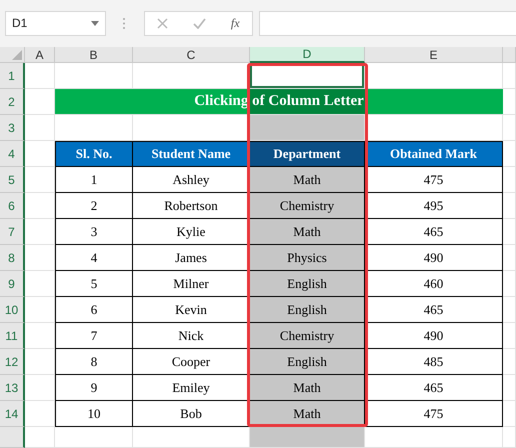 The width and height of the screenshot is (516, 448). Describe the element at coordinates (235, 23) in the screenshot. I see `insert-function-button: fx` at that location.